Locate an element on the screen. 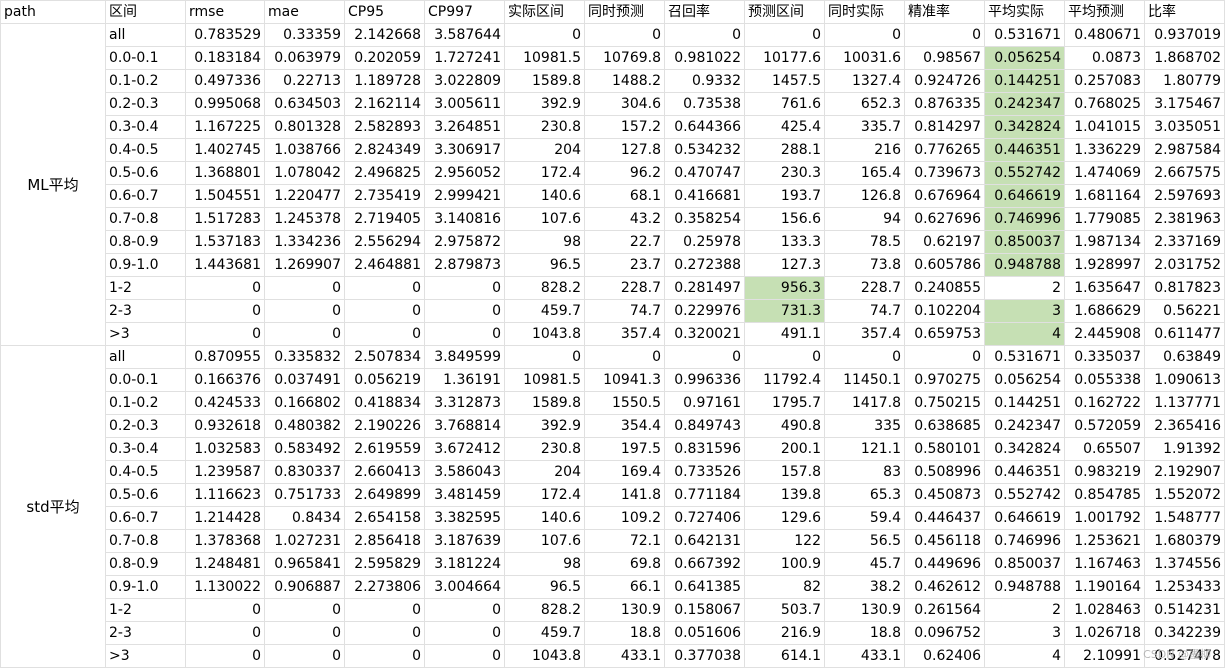 The width and height of the screenshot is (1225, 668). value-cell: 491.1 is located at coordinates (784, 334).